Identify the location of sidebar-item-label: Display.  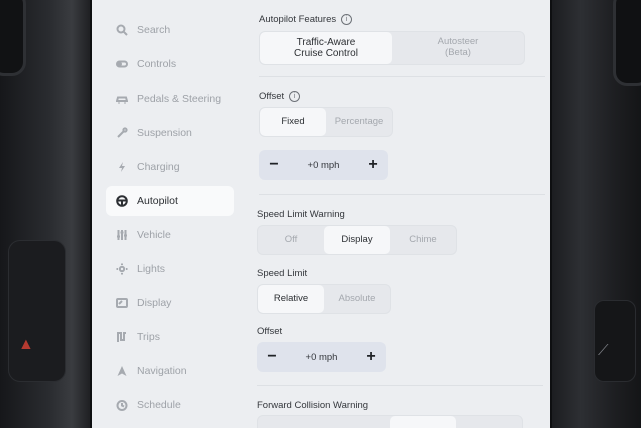
(154, 303).